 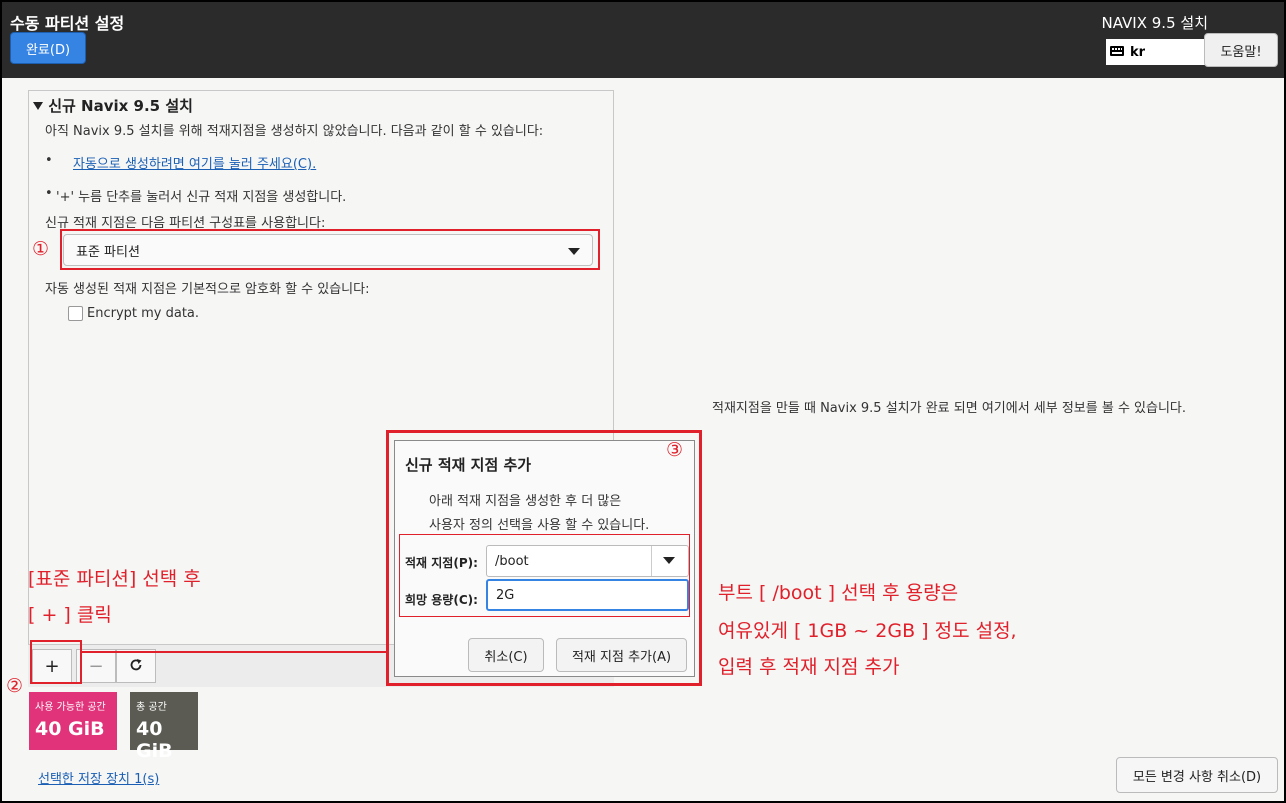 I want to click on available-space-tile: 사용 가능한 공간 40 GiB, so click(x=73, y=721).